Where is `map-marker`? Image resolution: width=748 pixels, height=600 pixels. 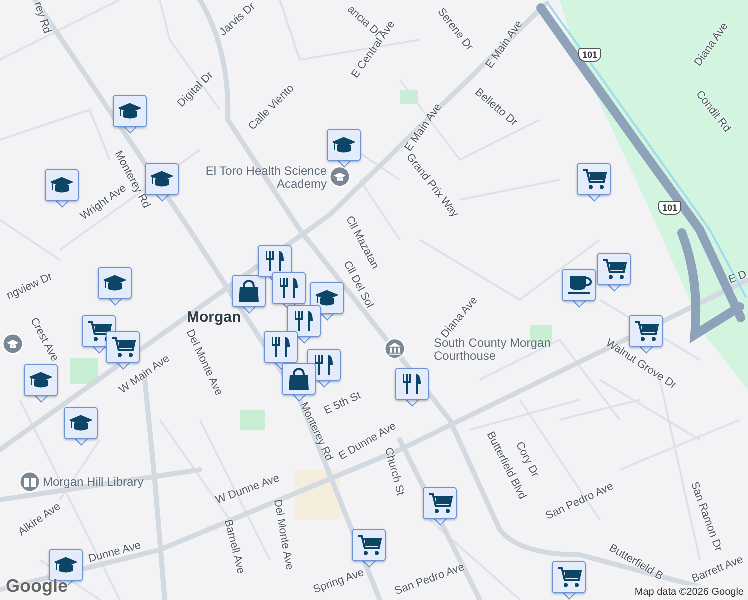
map-marker is located at coordinates (570, 580).